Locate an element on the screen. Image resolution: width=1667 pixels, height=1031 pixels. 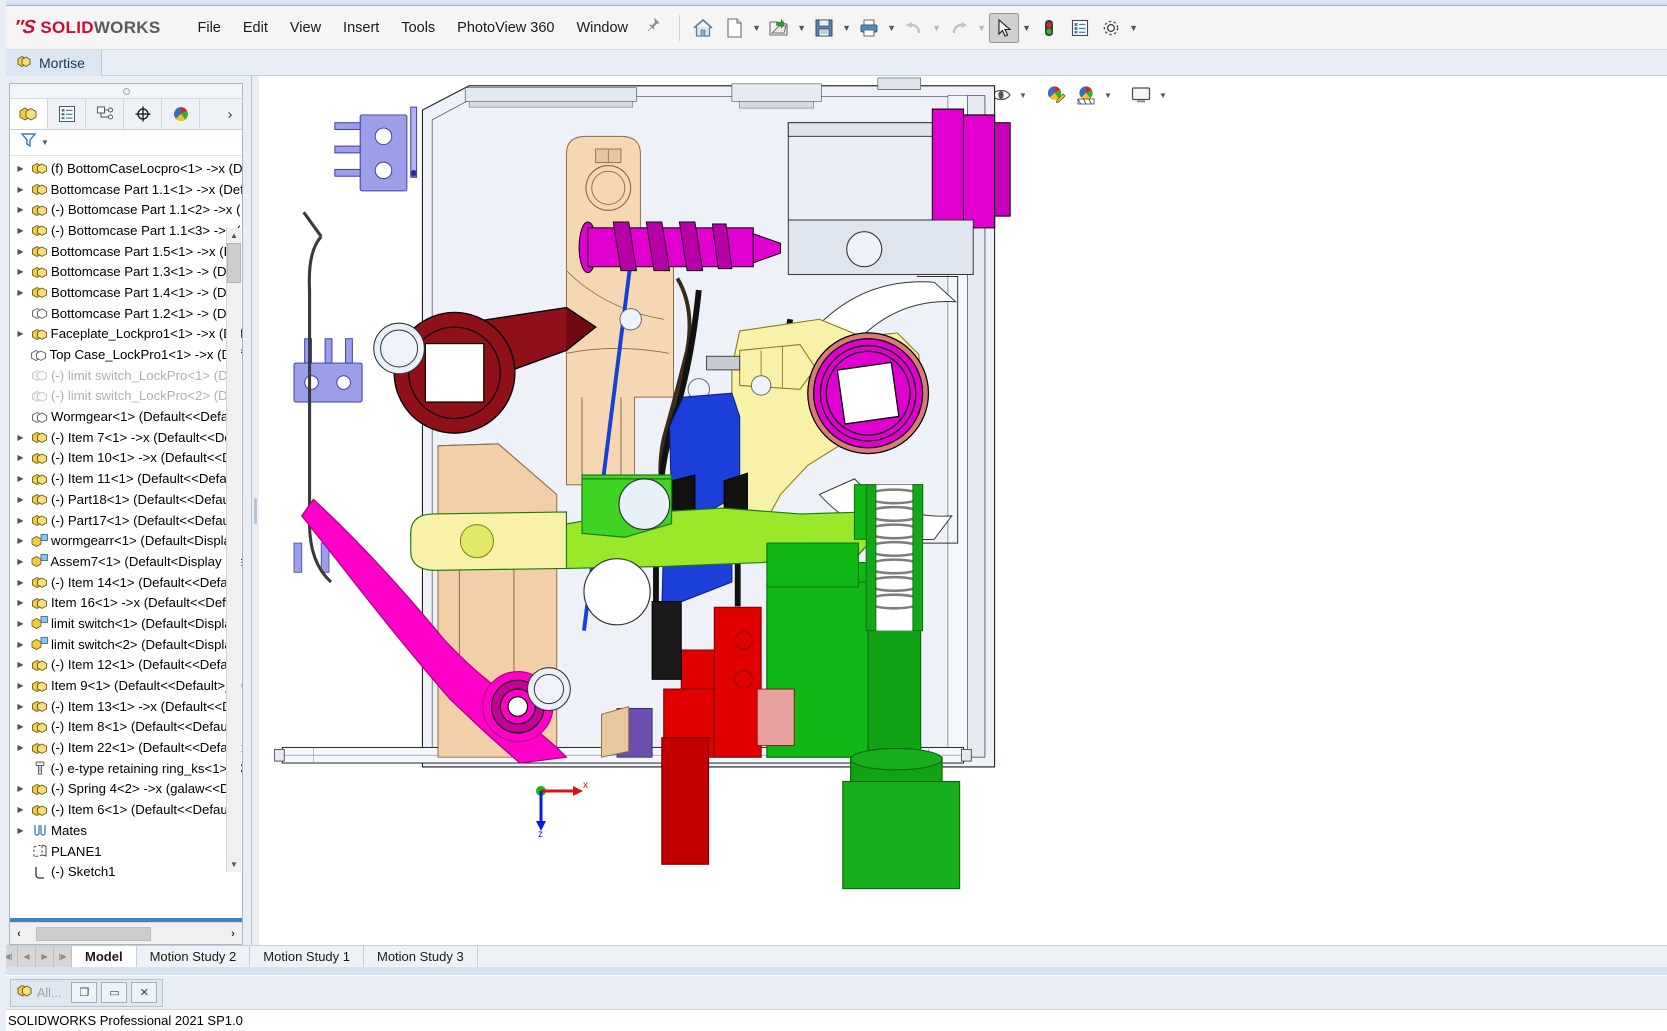
scroll-left-arrow-icon: ‹ is located at coordinates (19, 934).